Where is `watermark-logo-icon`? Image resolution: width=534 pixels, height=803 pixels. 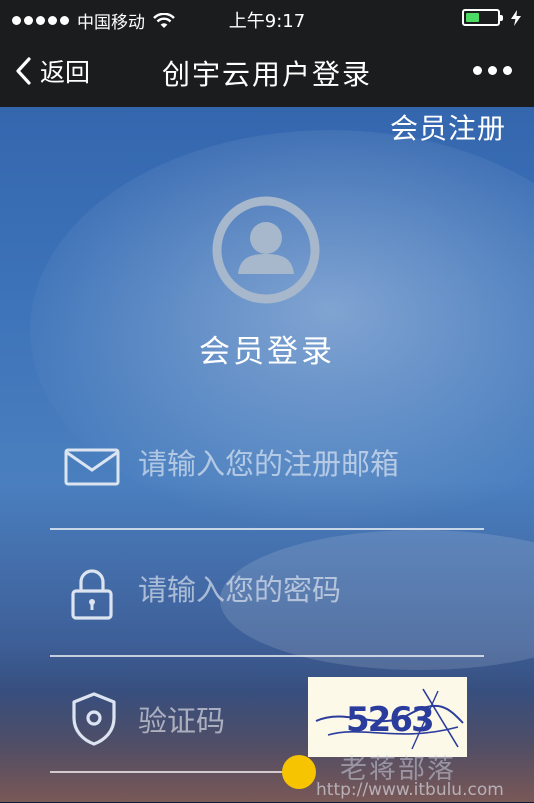 watermark-logo-icon is located at coordinates (299, 772).